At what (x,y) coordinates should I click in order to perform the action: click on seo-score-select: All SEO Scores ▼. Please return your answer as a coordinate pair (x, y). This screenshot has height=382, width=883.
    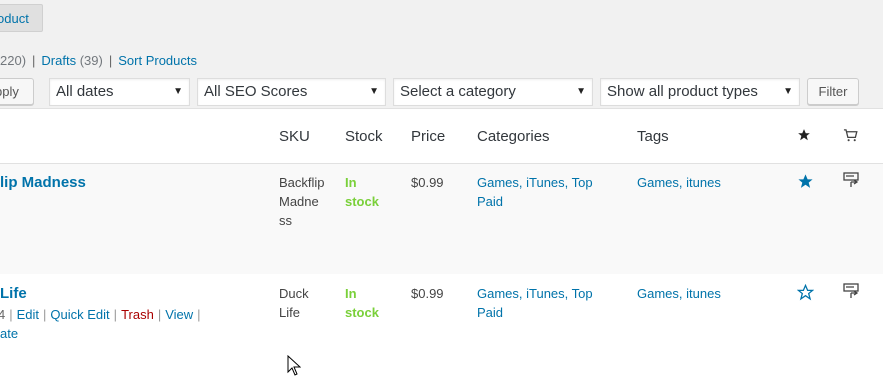
    Looking at the image, I should click on (291, 92).